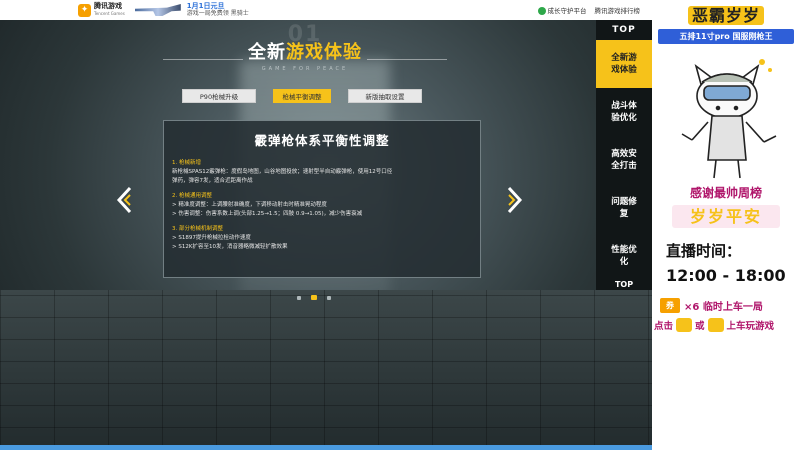 The width and height of the screenshot is (800, 450). What do you see at coordinates (249, 205) in the screenshot?
I see `section-line: > 精准度调整：上调腰射准确度，下调移动射击时精准晃动程度` at bounding box center [249, 205].